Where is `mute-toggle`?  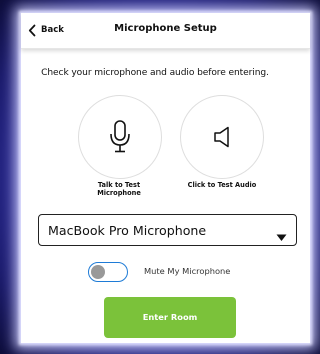
mute-toggle is located at coordinates (108, 272).